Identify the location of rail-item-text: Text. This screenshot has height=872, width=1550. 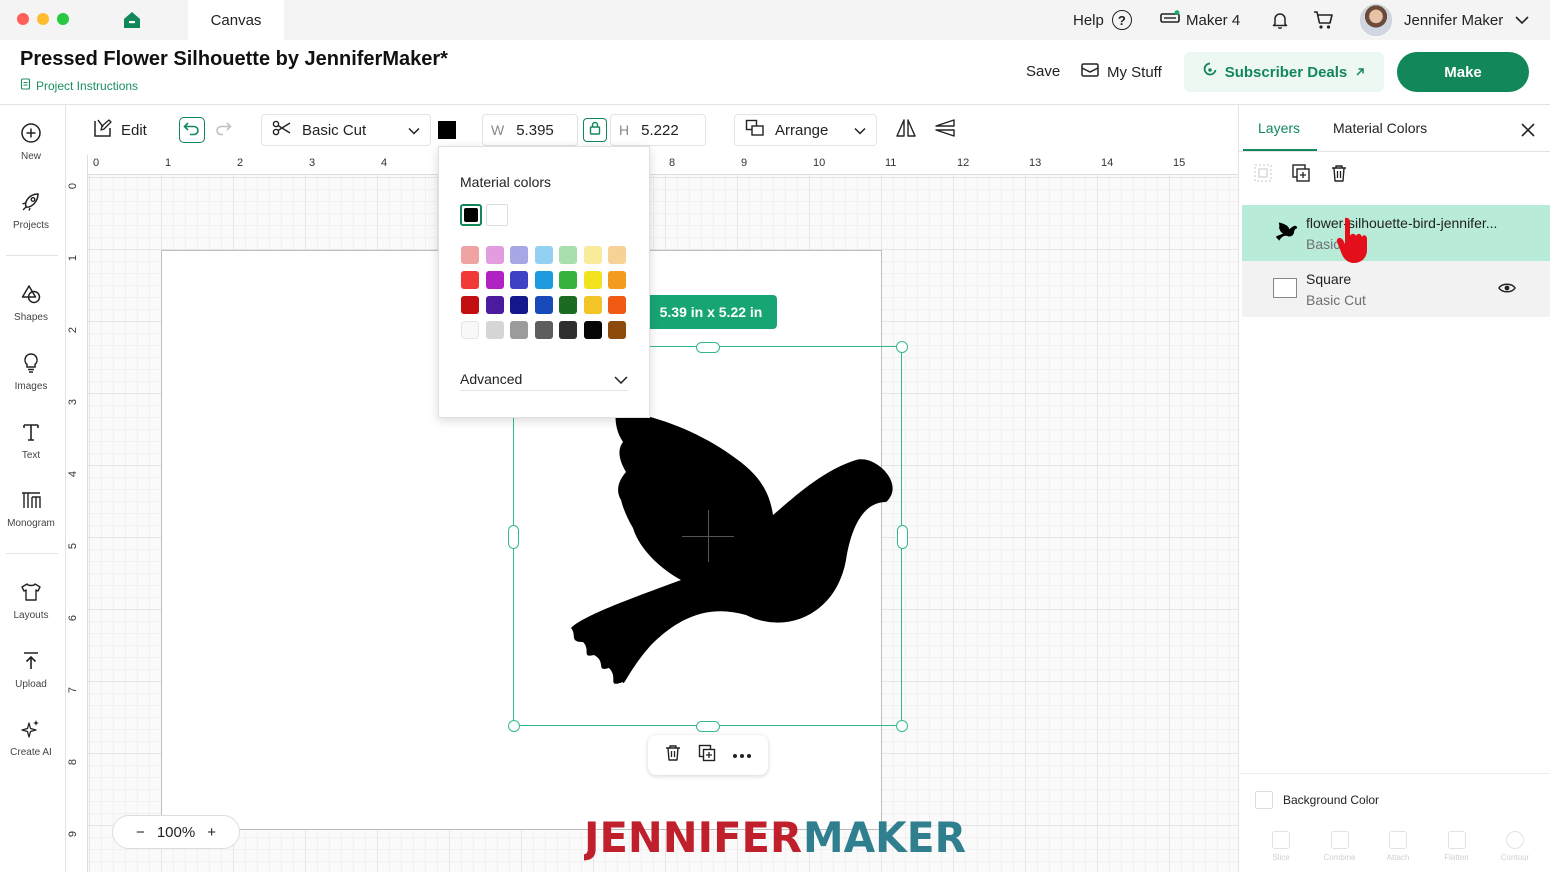
(31, 441).